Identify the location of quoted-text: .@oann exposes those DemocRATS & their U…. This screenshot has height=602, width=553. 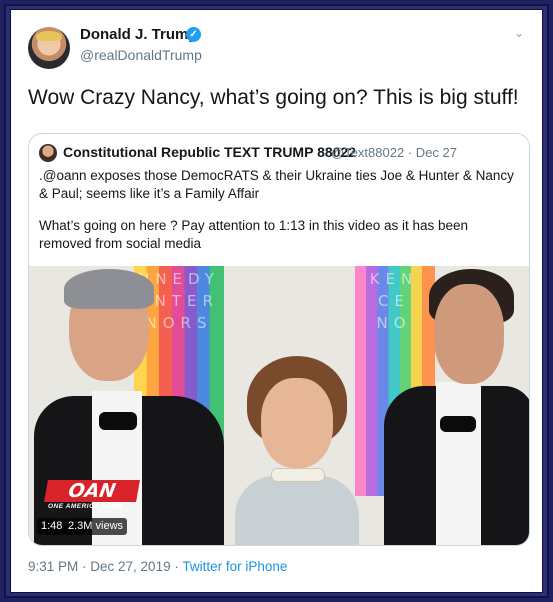
(278, 217).